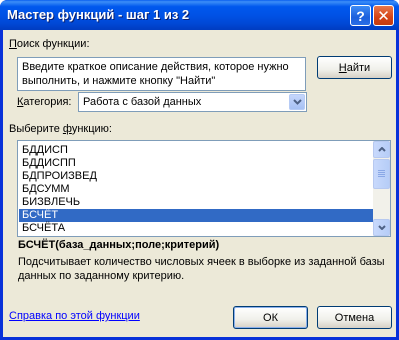 The height and width of the screenshot is (340, 399). I want to click on list-item: БДДИСПП, so click(196, 163).